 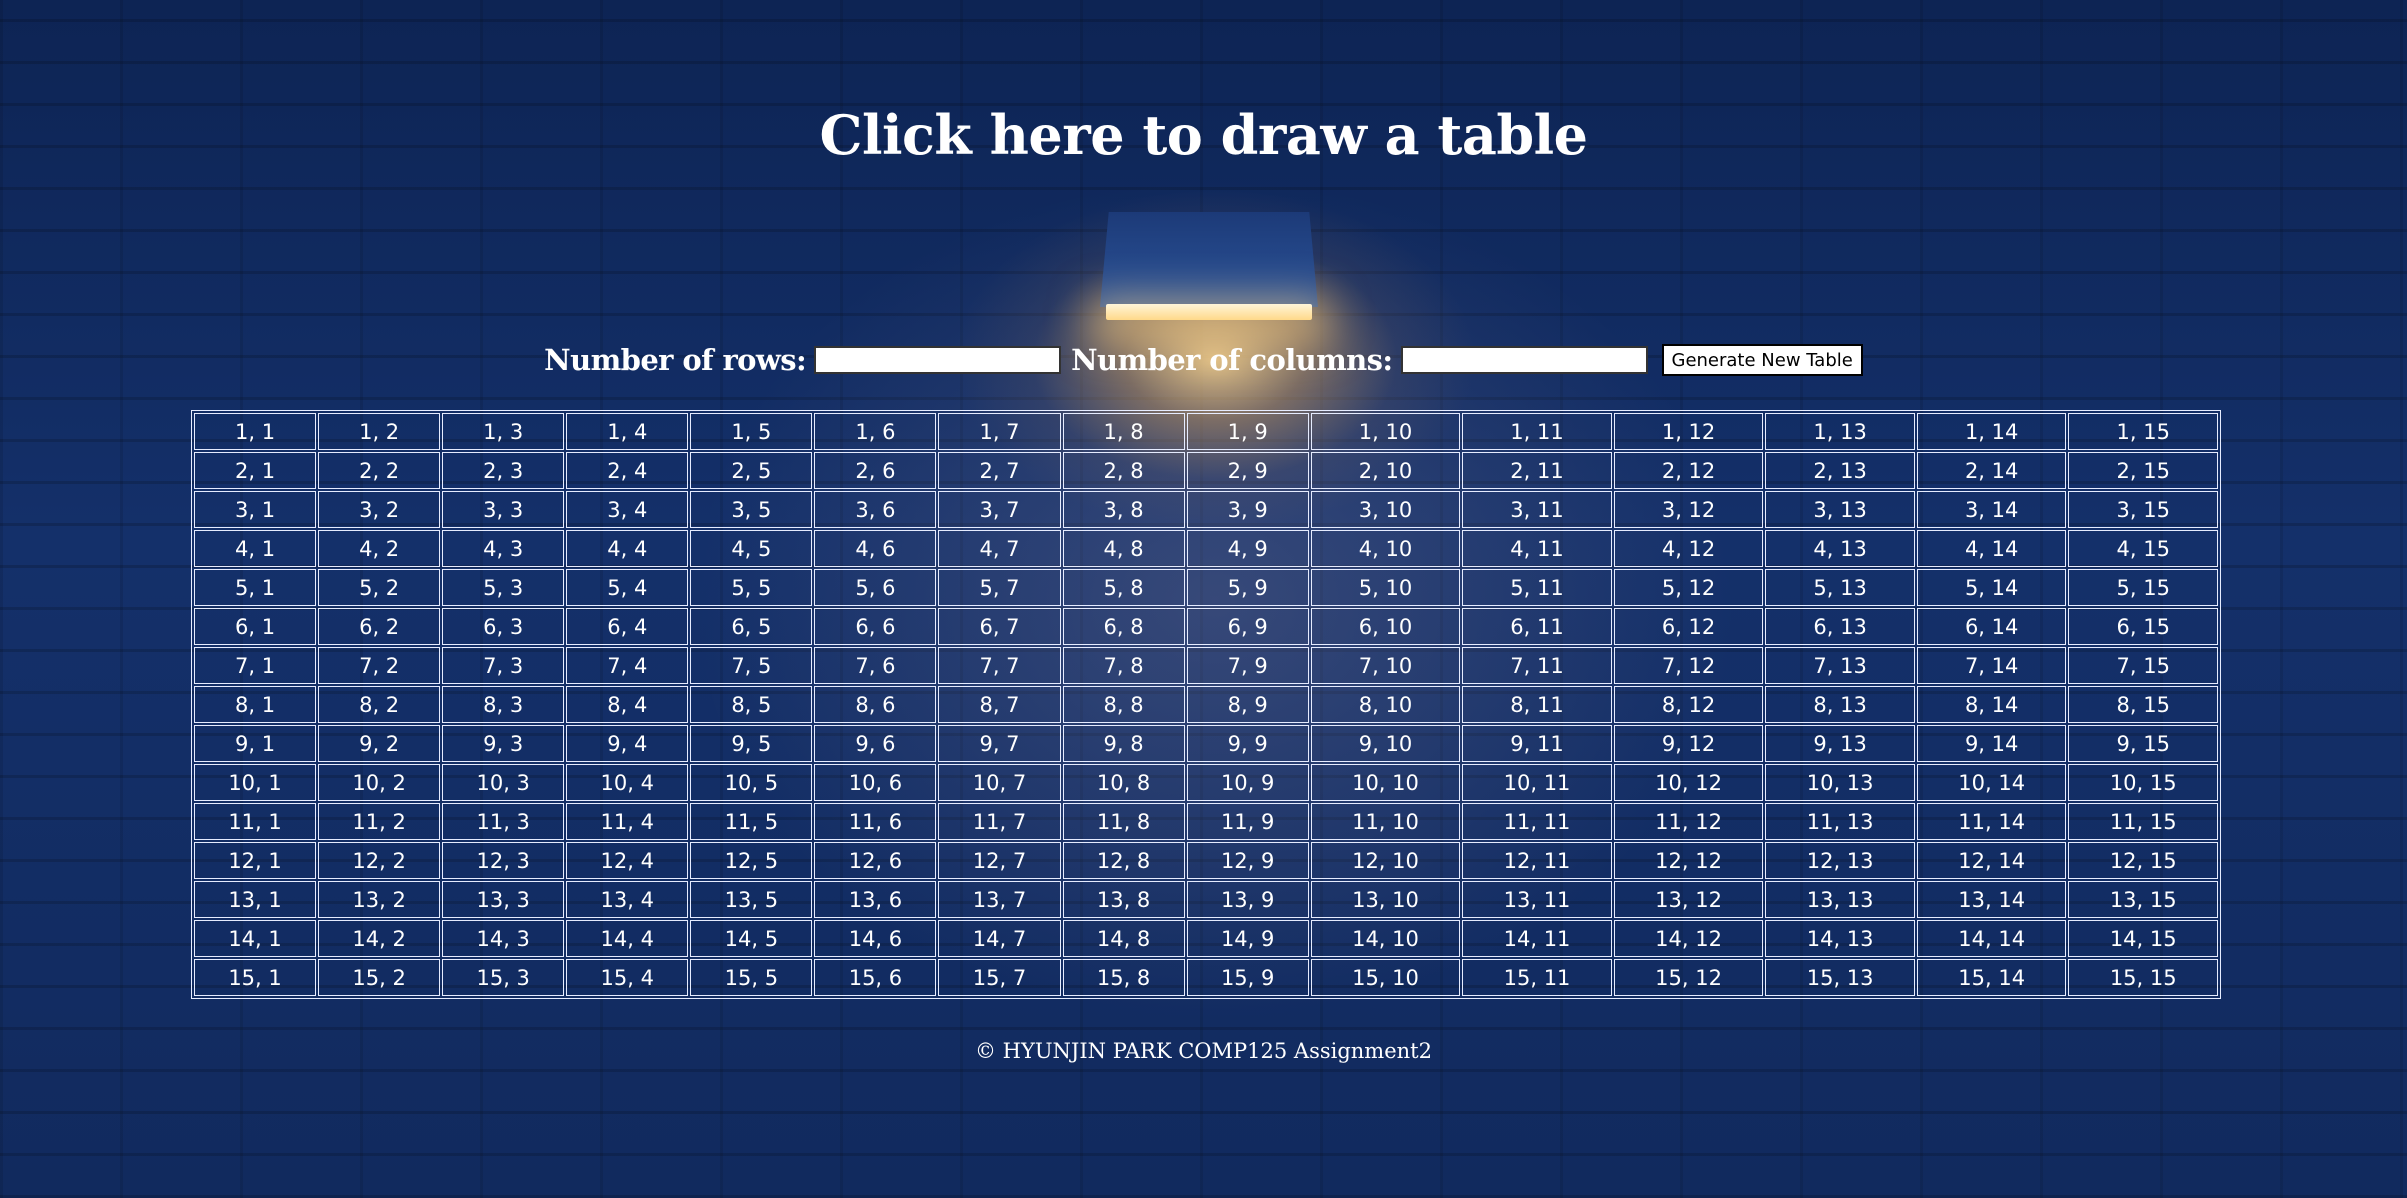 I want to click on table-cell: 11, 13, so click(x=1840, y=821).